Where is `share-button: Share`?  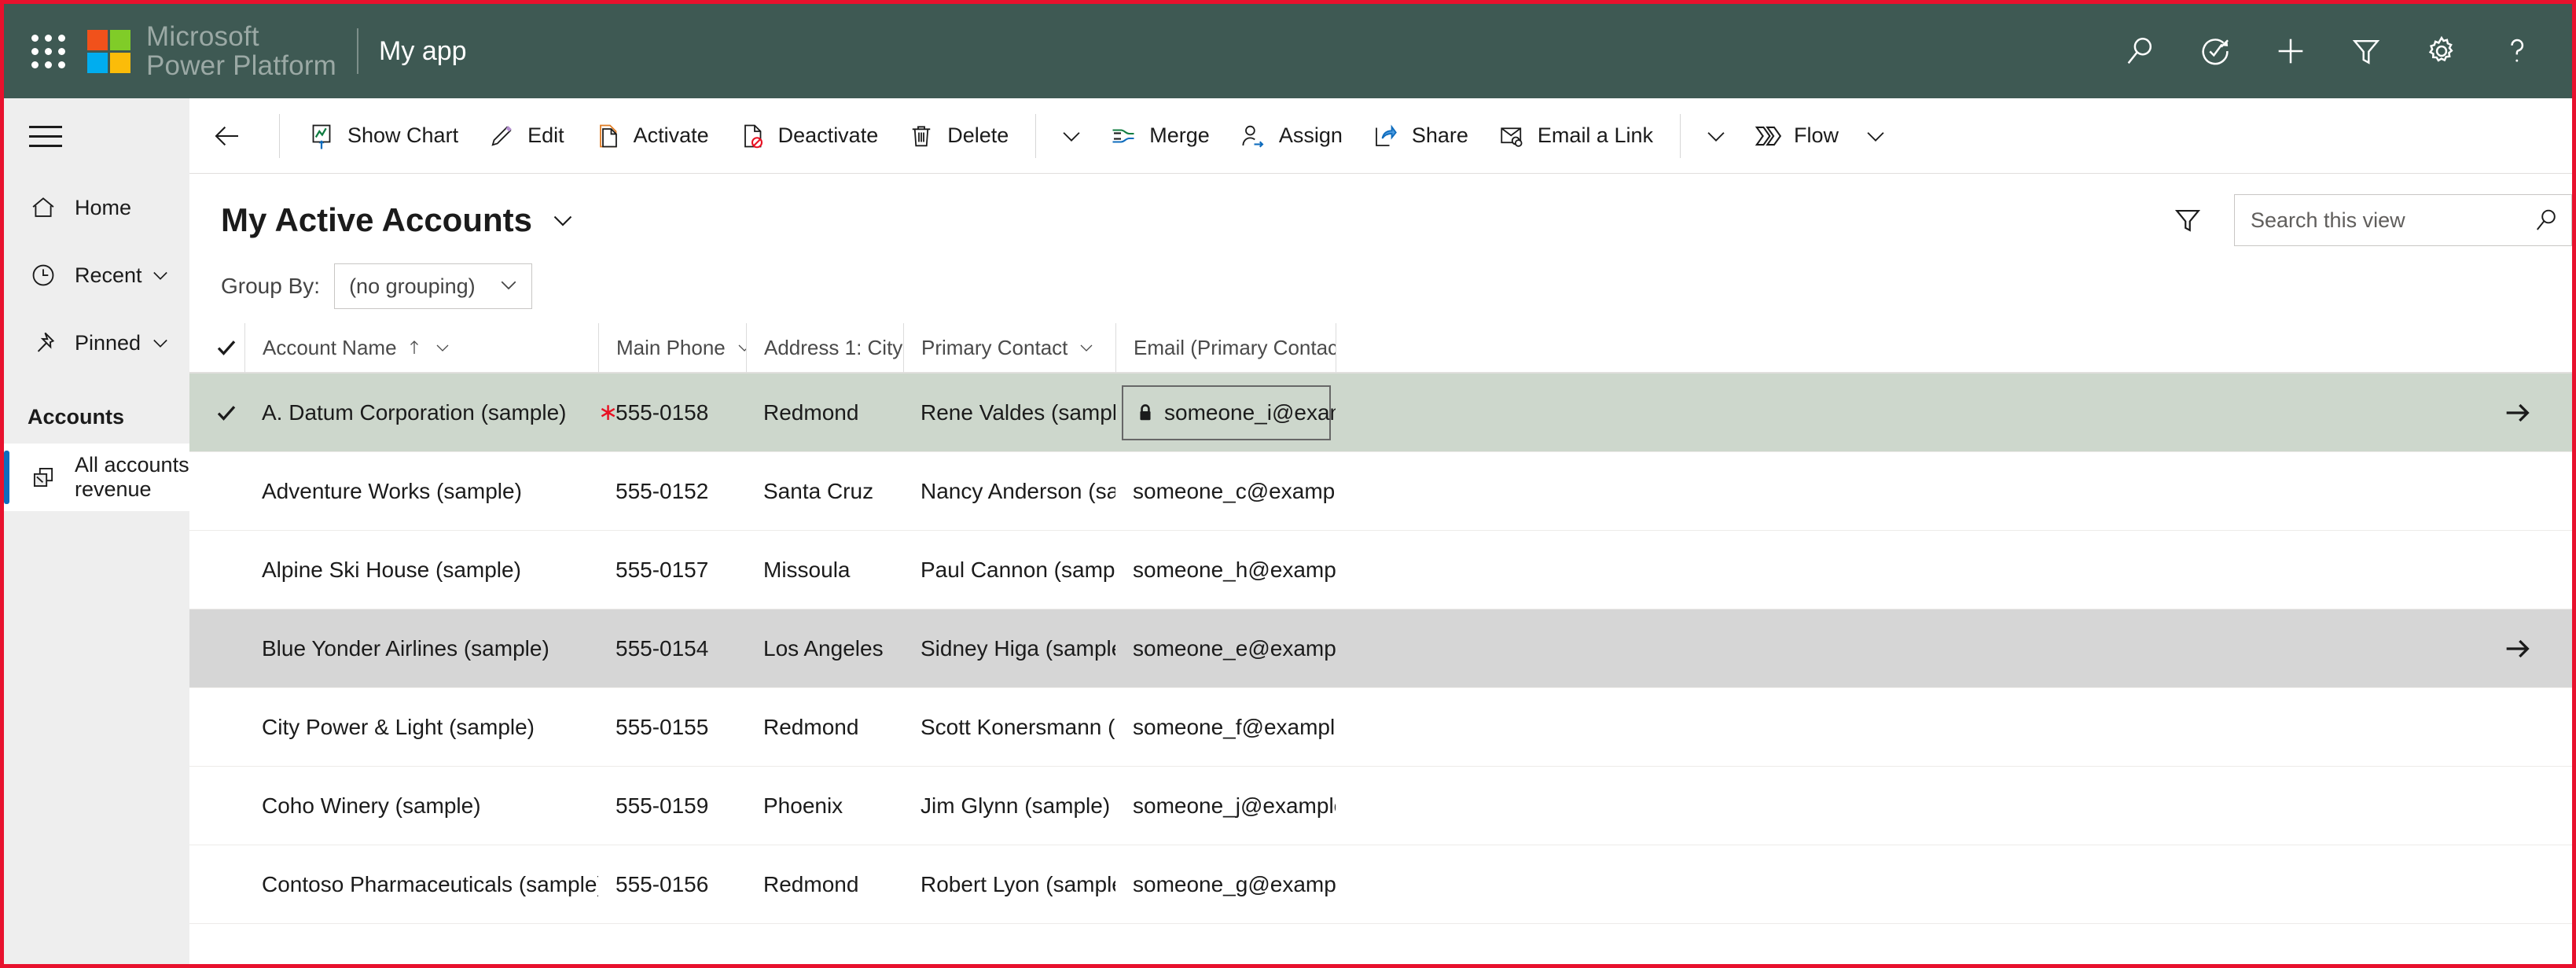 share-button: Share is located at coordinates (1420, 136).